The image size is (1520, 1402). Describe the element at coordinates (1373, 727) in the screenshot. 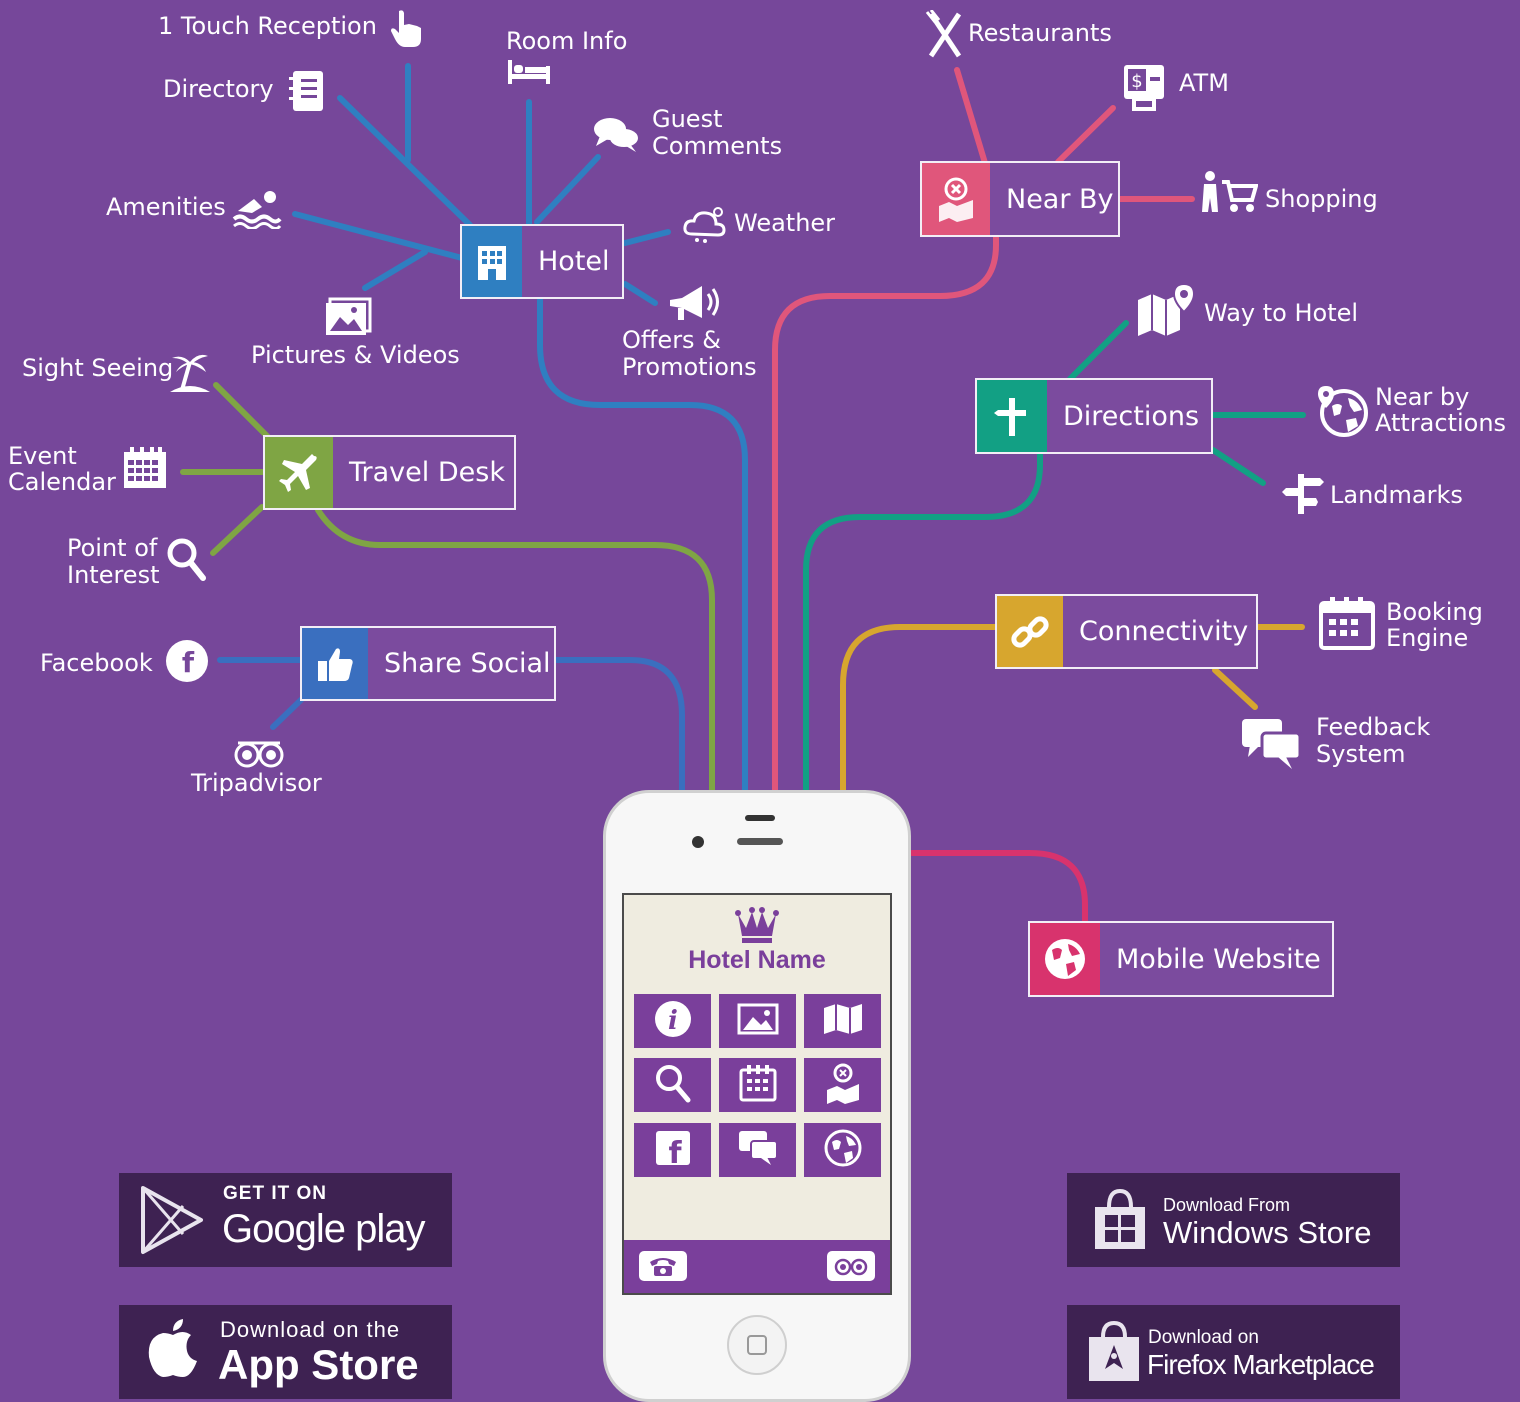

I see `feedback-system-label-line1: Feedback` at that location.